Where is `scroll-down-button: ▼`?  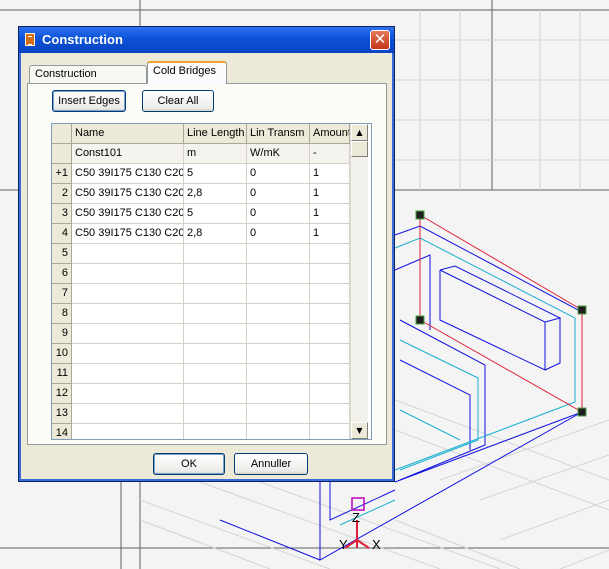
scroll-down-button: ▼ is located at coordinates (359, 430).